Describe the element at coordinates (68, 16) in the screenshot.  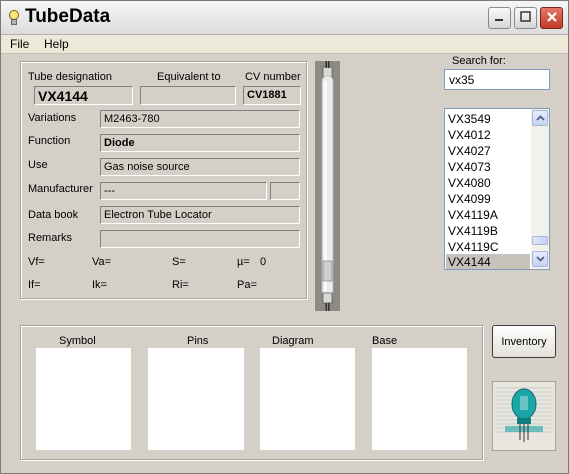
I see `window-title: TubeData` at that location.